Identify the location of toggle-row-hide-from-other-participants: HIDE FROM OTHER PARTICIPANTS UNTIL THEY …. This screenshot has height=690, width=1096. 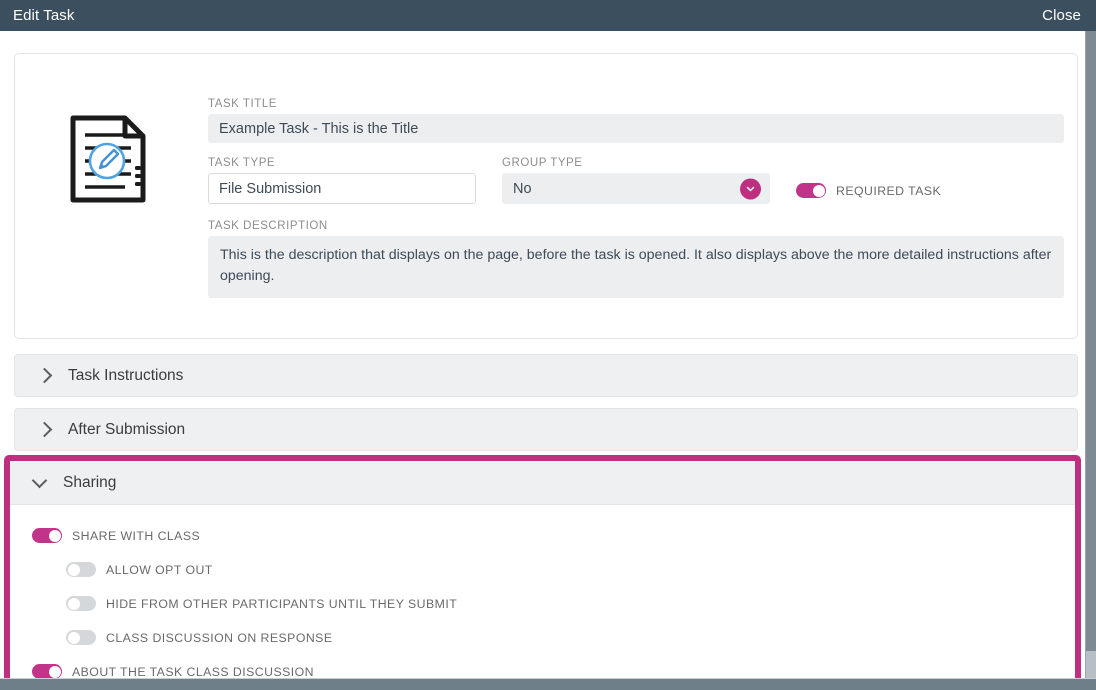
(570, 603).